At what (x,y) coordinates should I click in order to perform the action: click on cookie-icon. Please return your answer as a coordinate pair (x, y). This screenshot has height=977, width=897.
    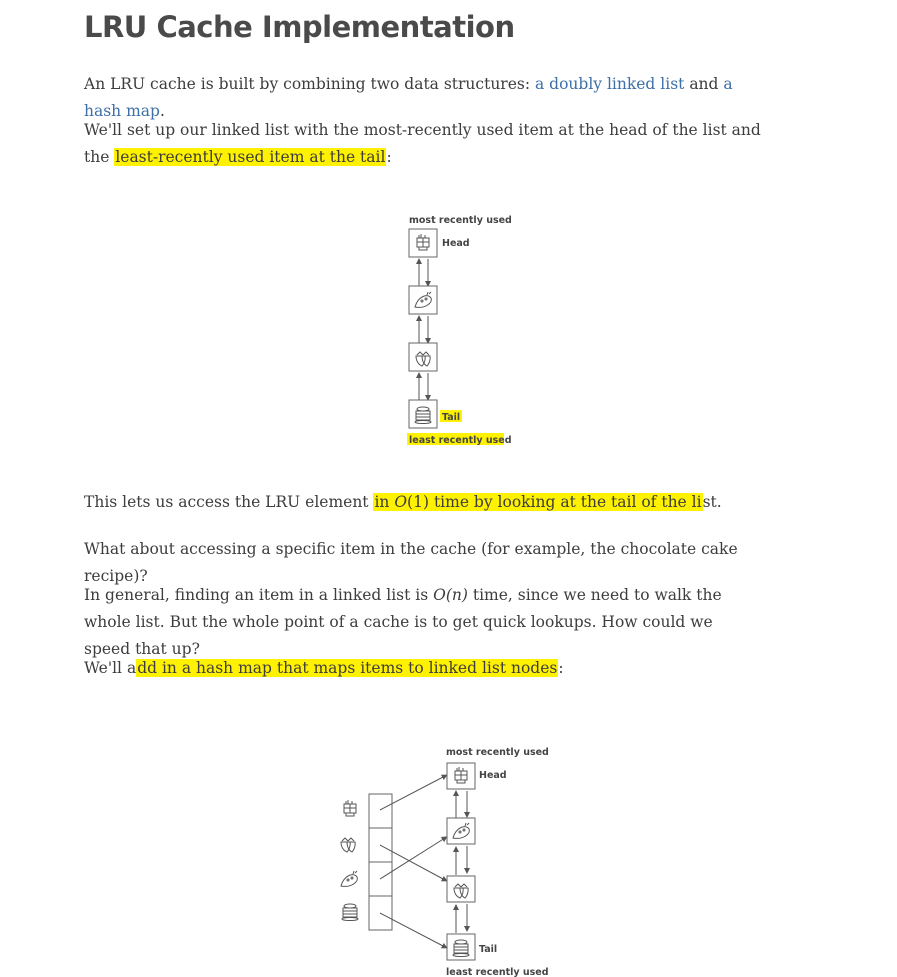
    Looking at the image, I should click on (349, 878).